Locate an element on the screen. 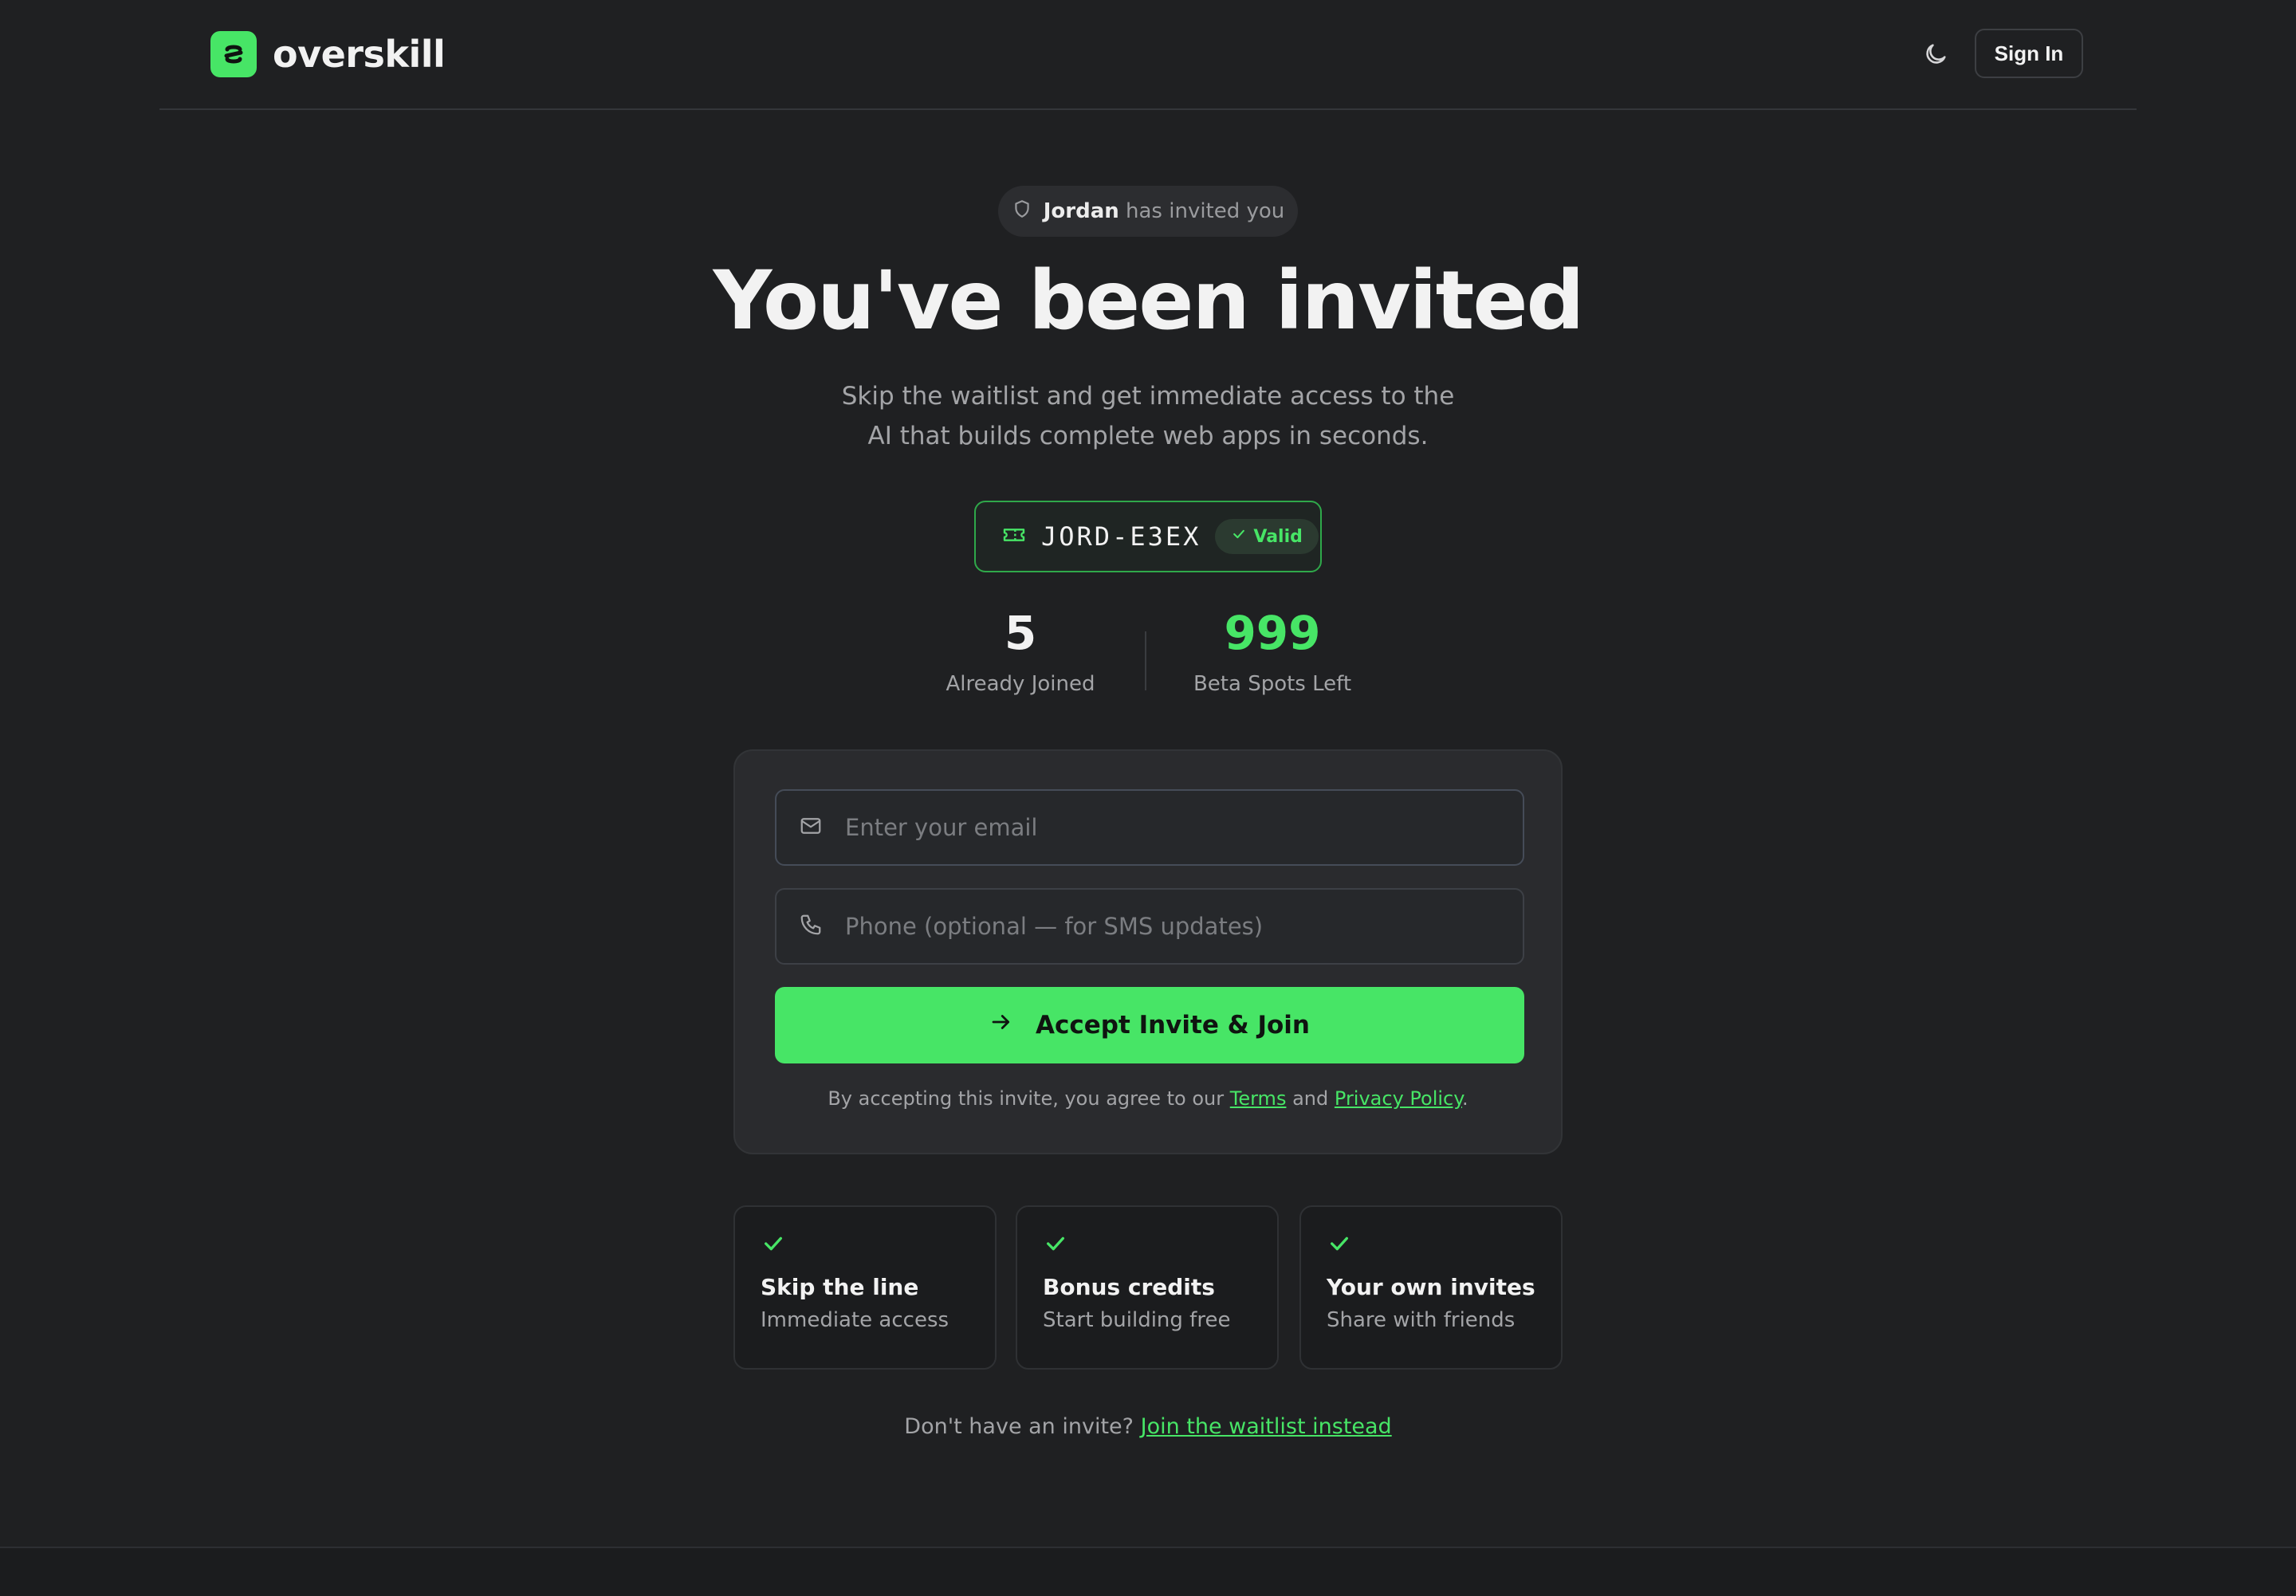  valid-badge: Valid is located at coordinates (1267, 536).